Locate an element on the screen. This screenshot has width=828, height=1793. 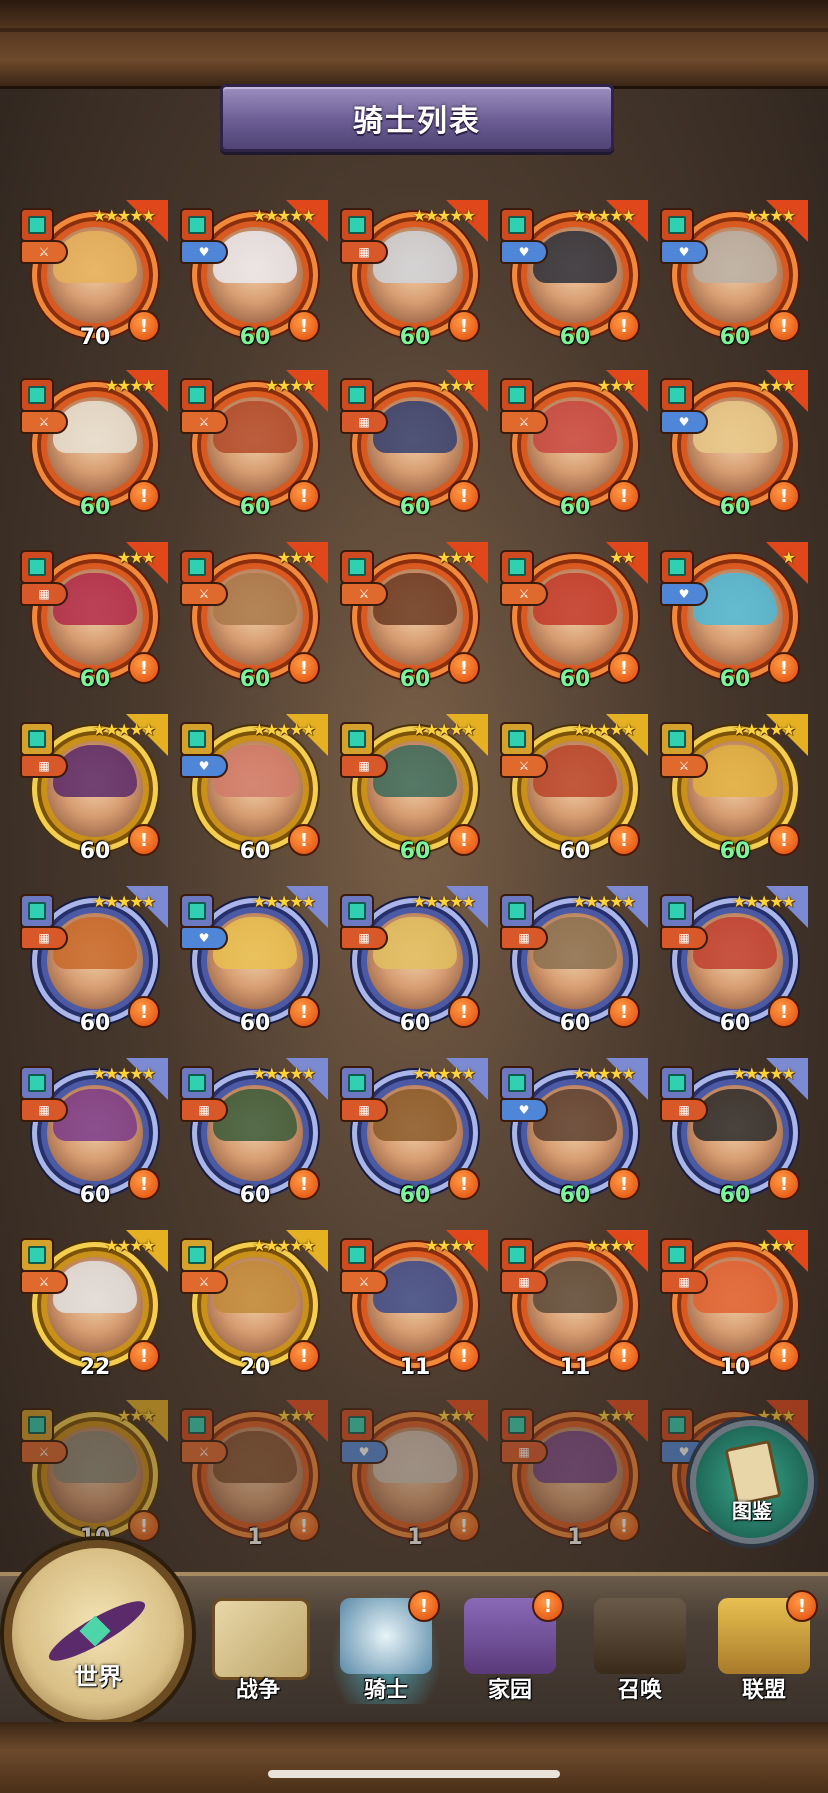
knight-card: ★★★ ♥ 1! is located at coordinates (415, 1475).